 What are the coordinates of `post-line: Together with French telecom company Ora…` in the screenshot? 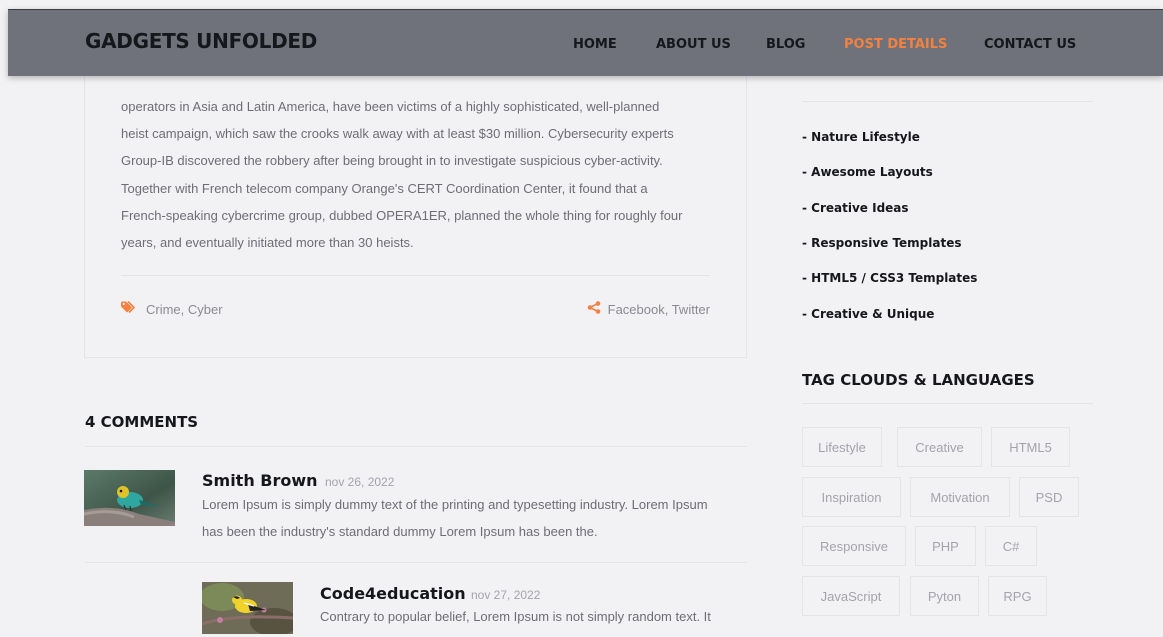 It's located at (384, 188).